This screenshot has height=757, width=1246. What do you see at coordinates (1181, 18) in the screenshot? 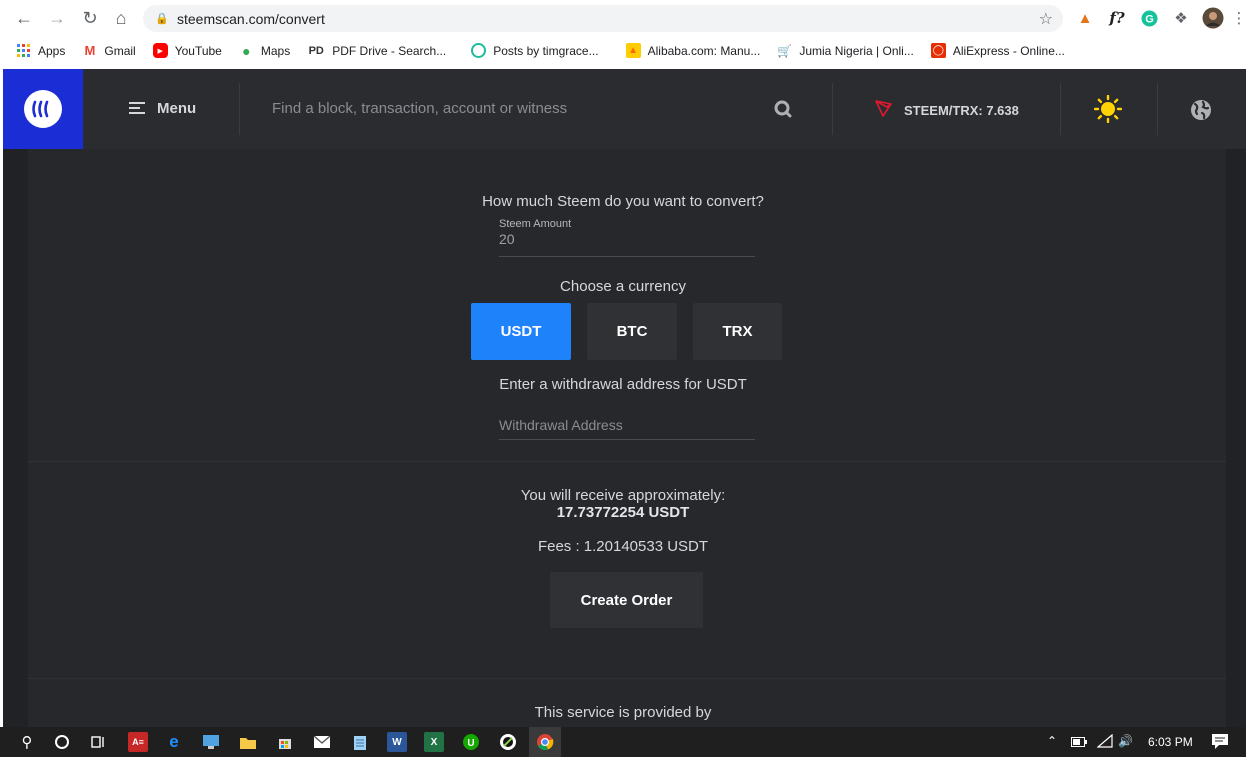
I see `extensions-puzzle-icon: ❖` at bounding box center [1181, 18].